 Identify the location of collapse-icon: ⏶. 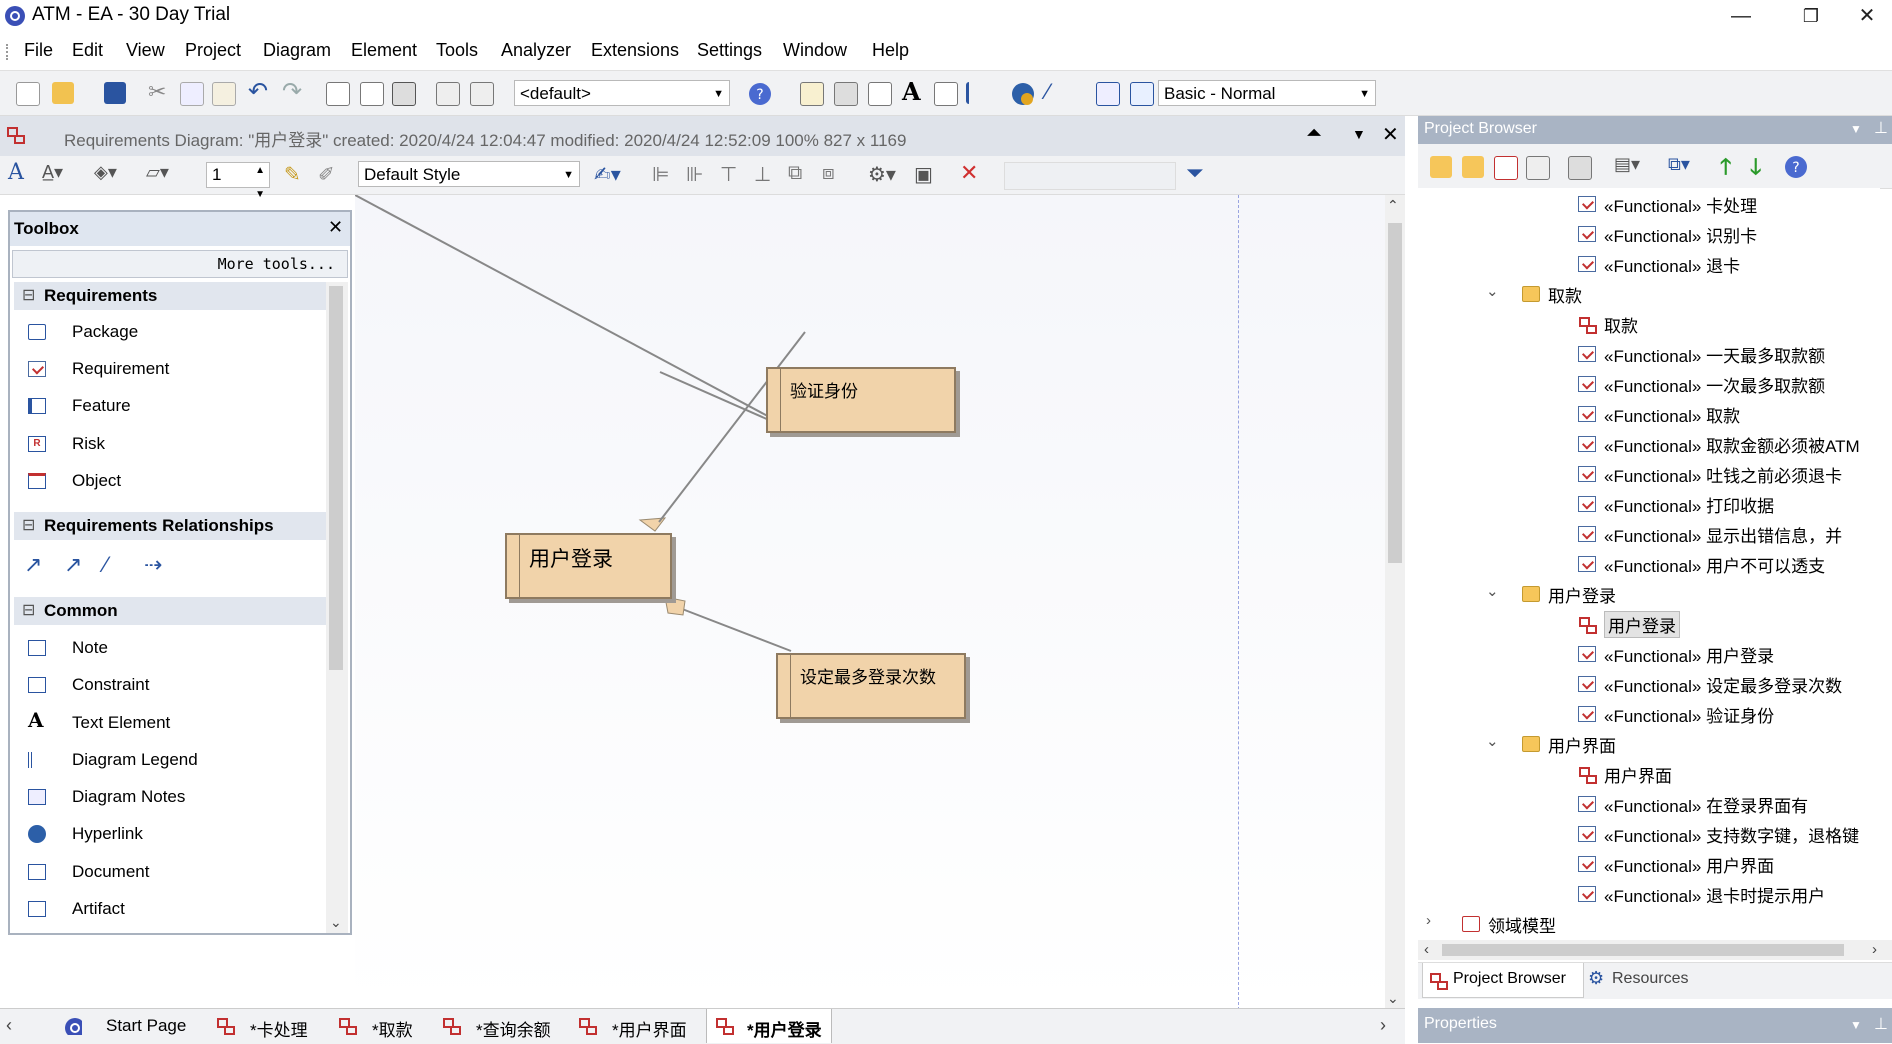
(1314, 133).